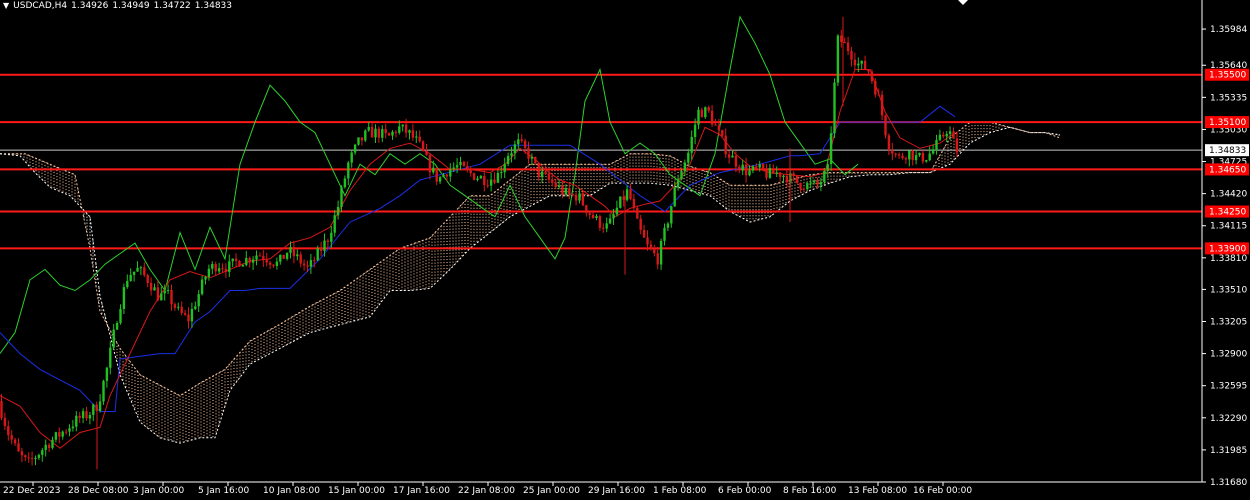 The image size is (1250, 500). Describe the element at coordinates (963, 2) in the screenshot. I see `chart-menu-icon` at that location.